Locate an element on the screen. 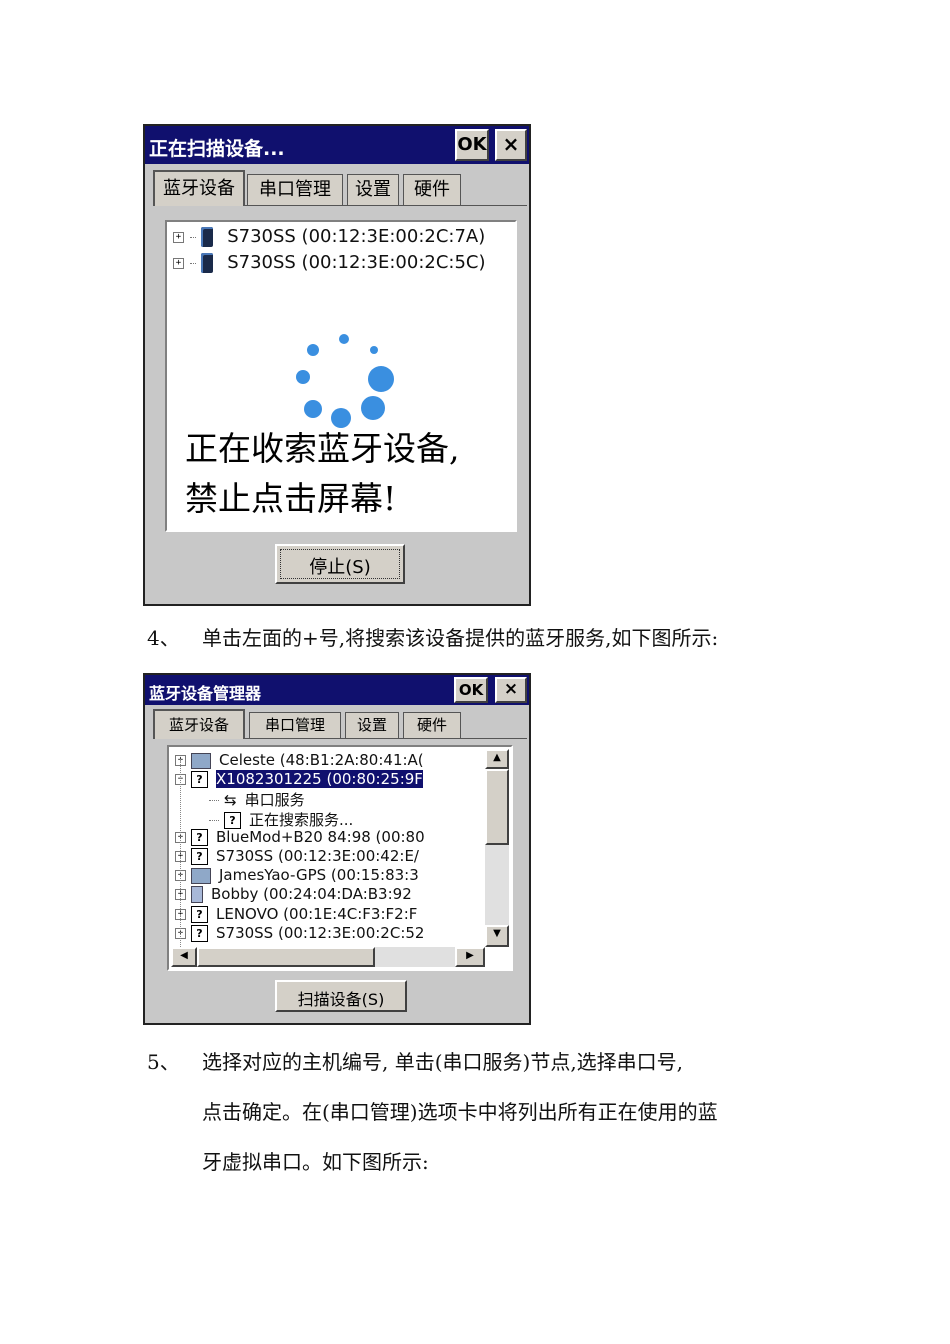 Image resolution: width=950 pixels, height=1344 pixels. tree-row-device: + S730SS (00:12:3E:00:2C:7A) is located at coordinates (329, 236).